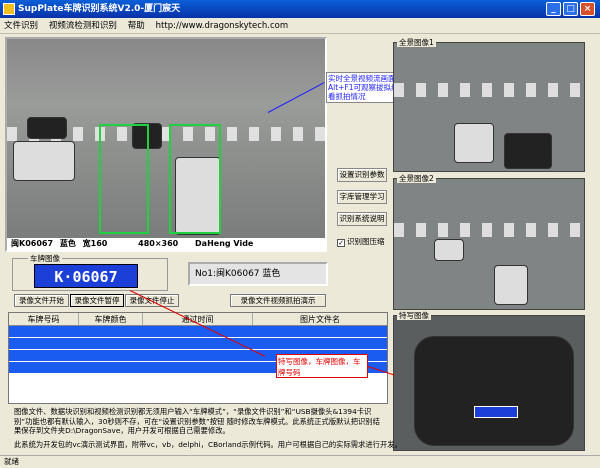  Describe the element at coordinates (224, 243) in the screenshot. I see `info-vendor: DaHeng Vide` at that location.